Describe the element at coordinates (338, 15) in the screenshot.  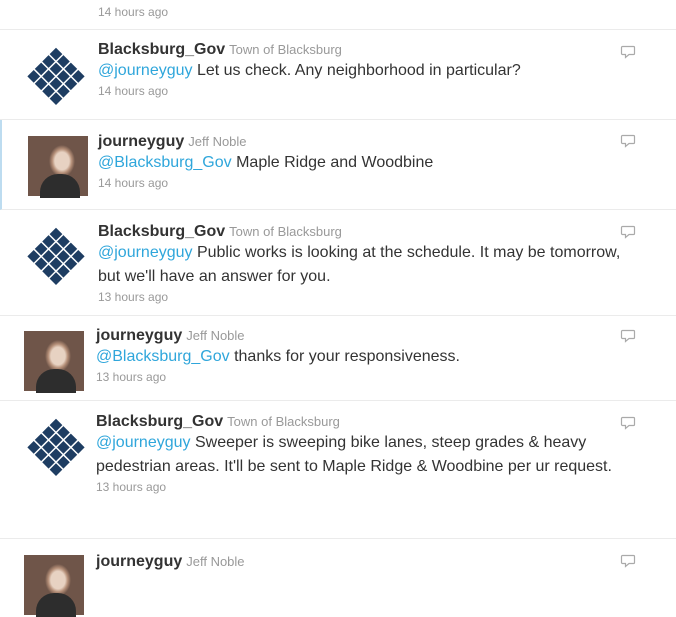
I see `previous-tweet-stub: 14 hours ago` at that location.